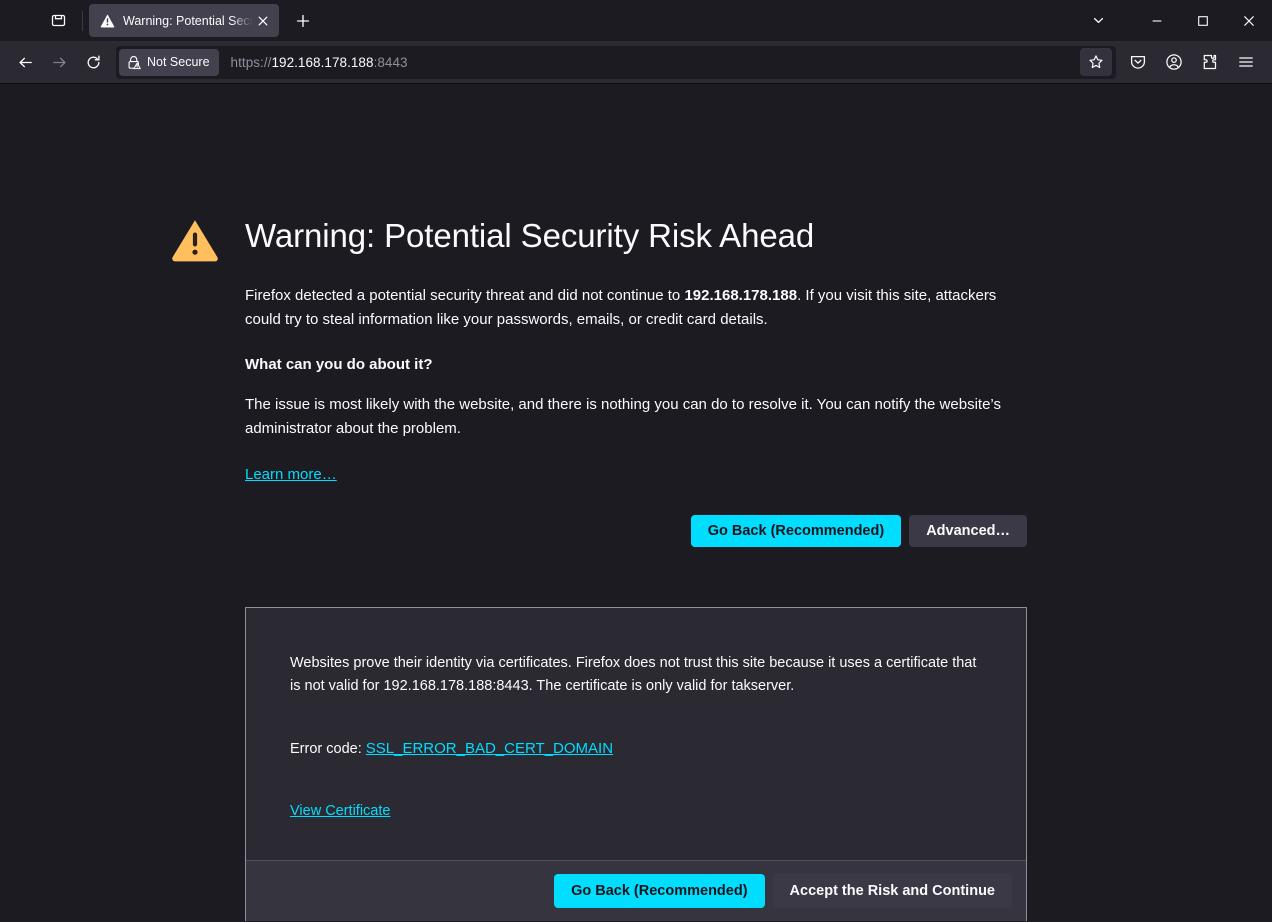 The image size is (1272, 922). What do you see at coordinates (328, 749) in the screenshot?
I see `error-code-label: Error code:` at bounding box center [328, 749].